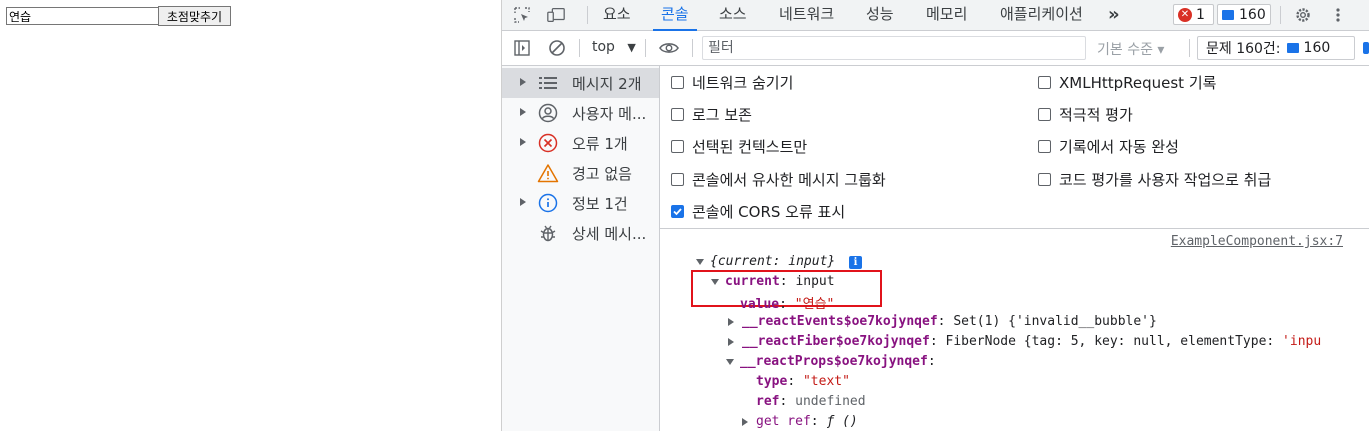 Image resolution: width=1369 pixels, height=431 pixels. Describe the element at coordinates (760, 304) in the screenshot. I see `property-key: value` at that location.